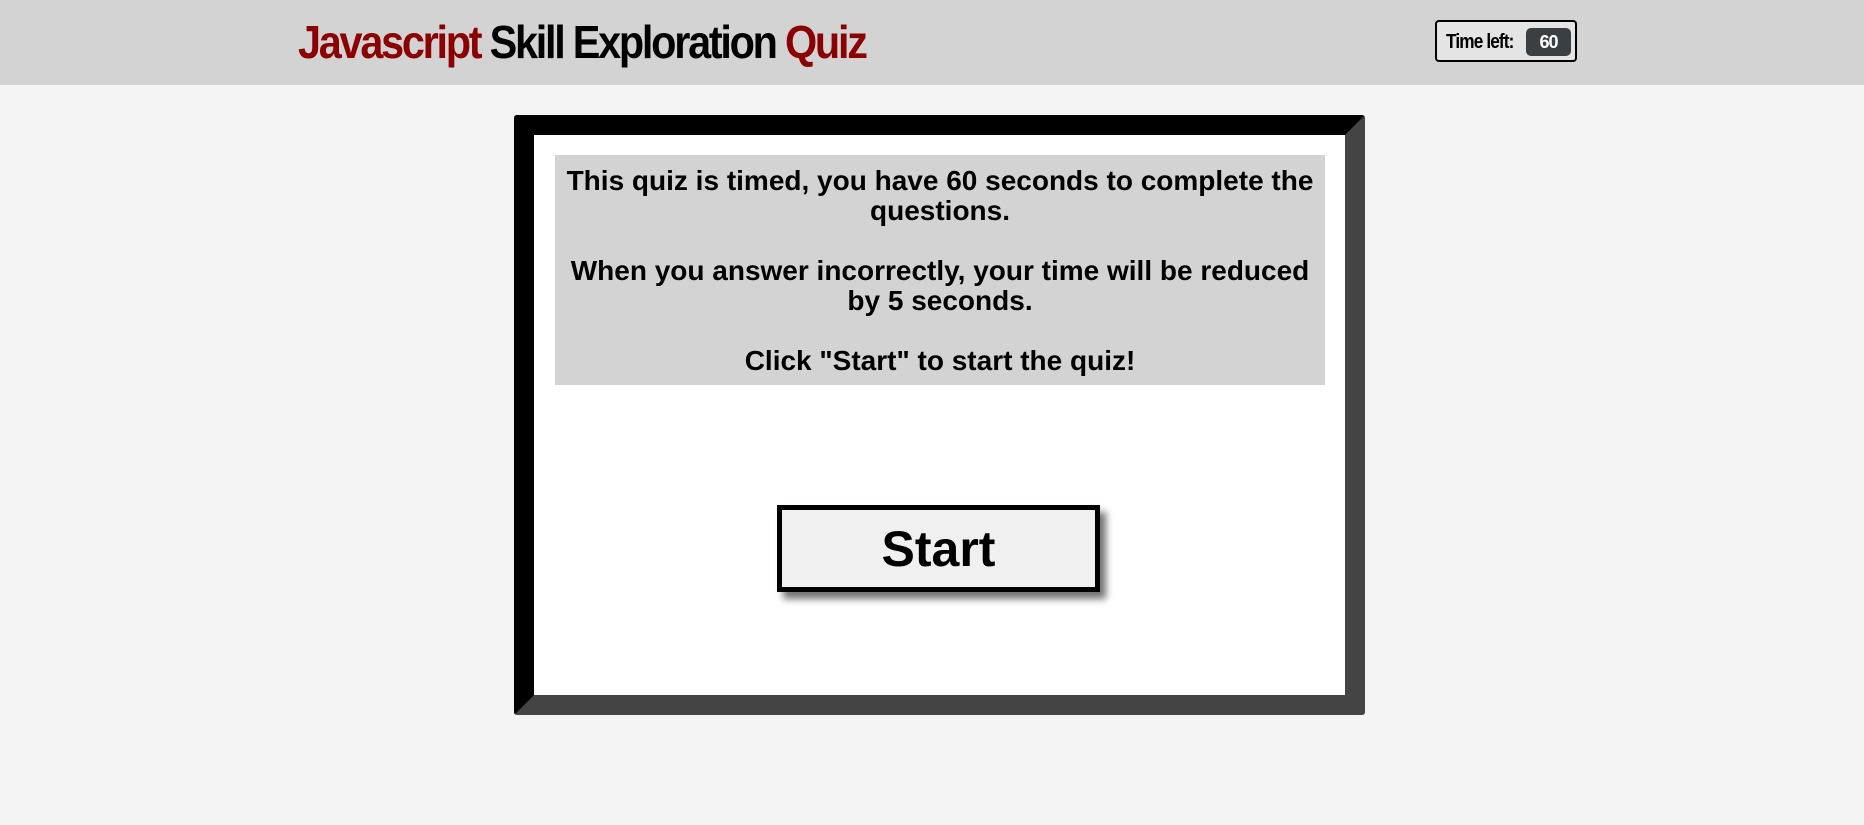  Describe the element at coordinates (1480, 42) in the screenshot. I see `timer-label: Time left:` at that location.